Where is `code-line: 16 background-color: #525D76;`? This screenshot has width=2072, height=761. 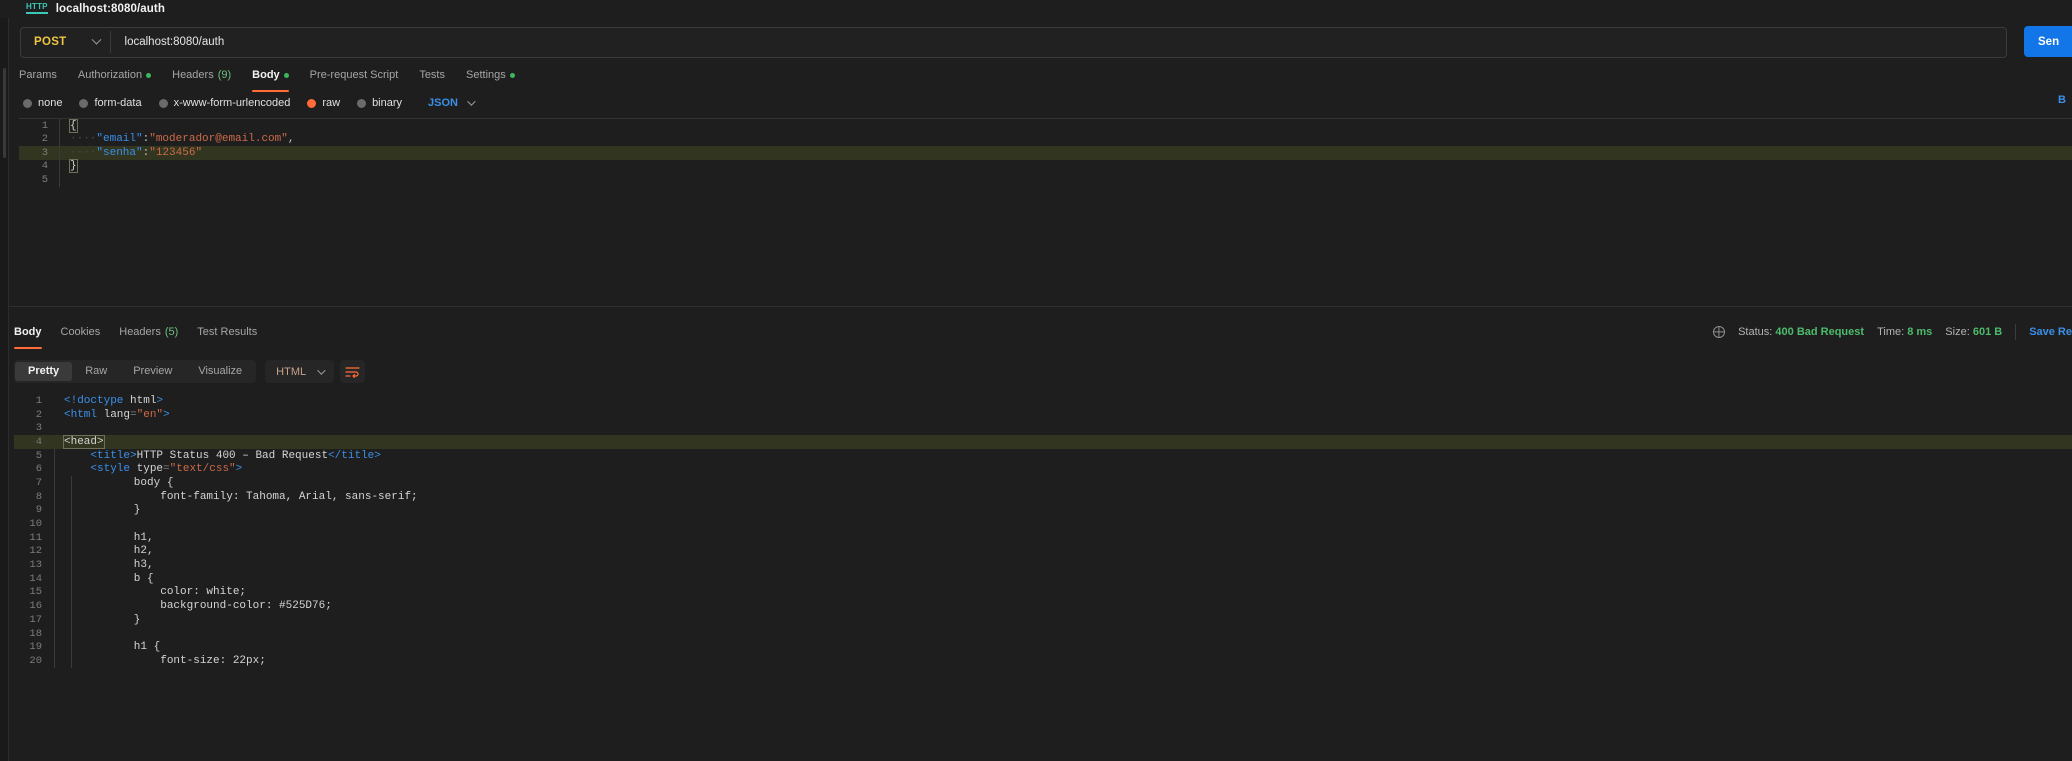
code-line: 16 background-color: #525D76; is located at coordinates (1043, 606).